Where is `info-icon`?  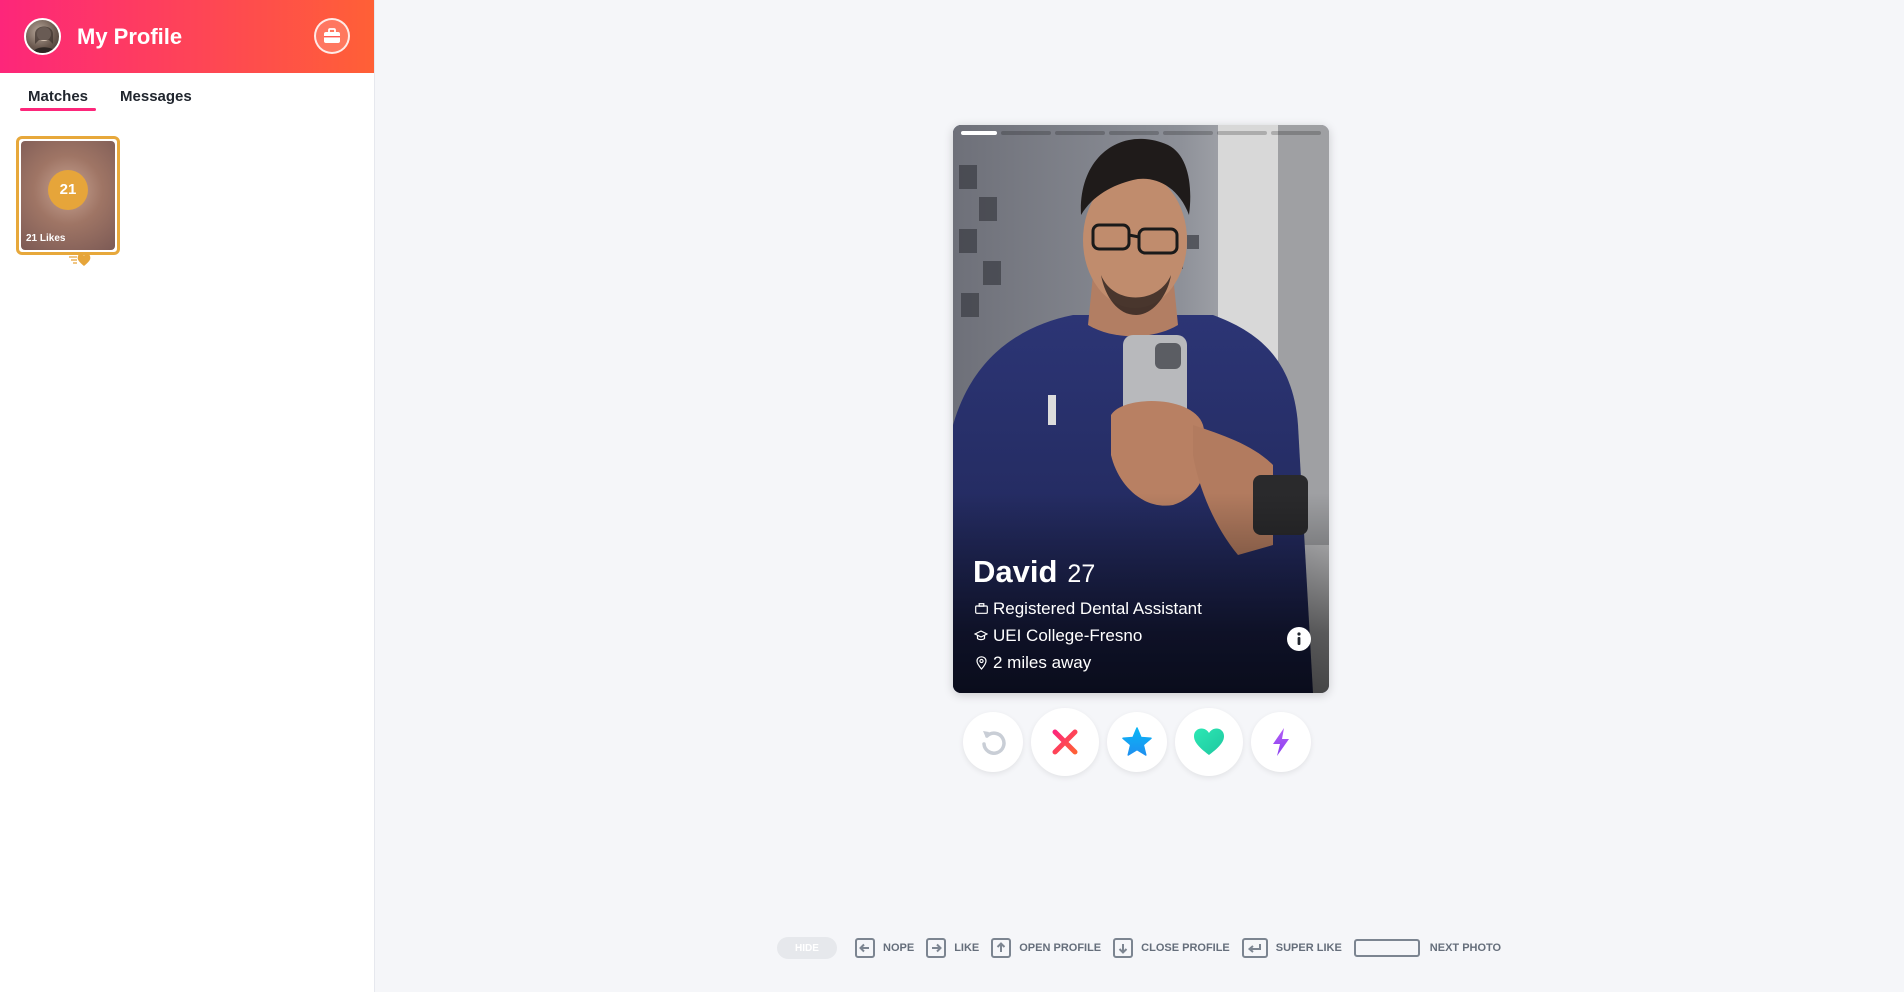 info-icon is located at coordinates (1299, 638).